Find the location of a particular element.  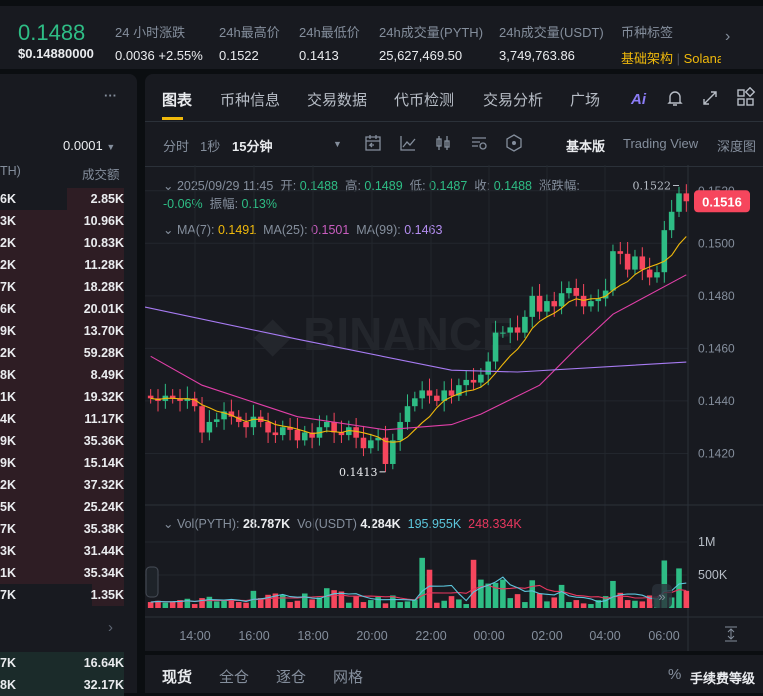

bid-total: 16.64K is located at coordinates (103, 663).